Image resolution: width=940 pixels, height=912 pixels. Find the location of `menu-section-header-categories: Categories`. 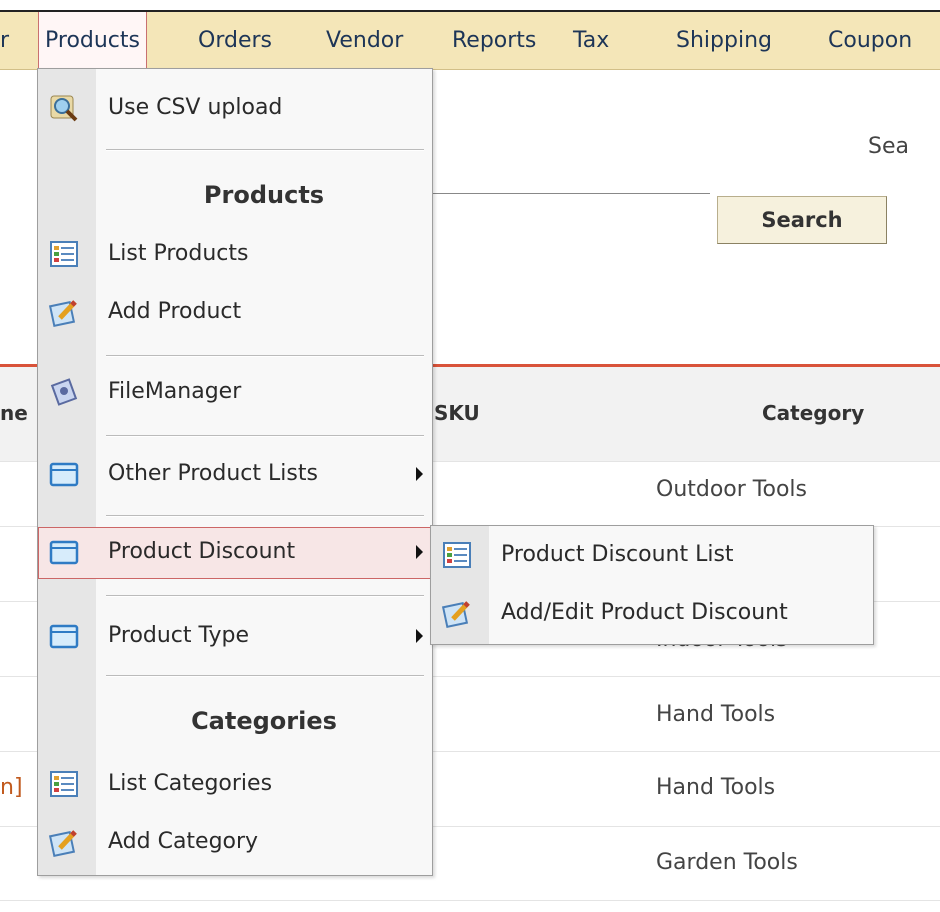

menu-section-header-categories: Categories is located at coordinates (264, 721).